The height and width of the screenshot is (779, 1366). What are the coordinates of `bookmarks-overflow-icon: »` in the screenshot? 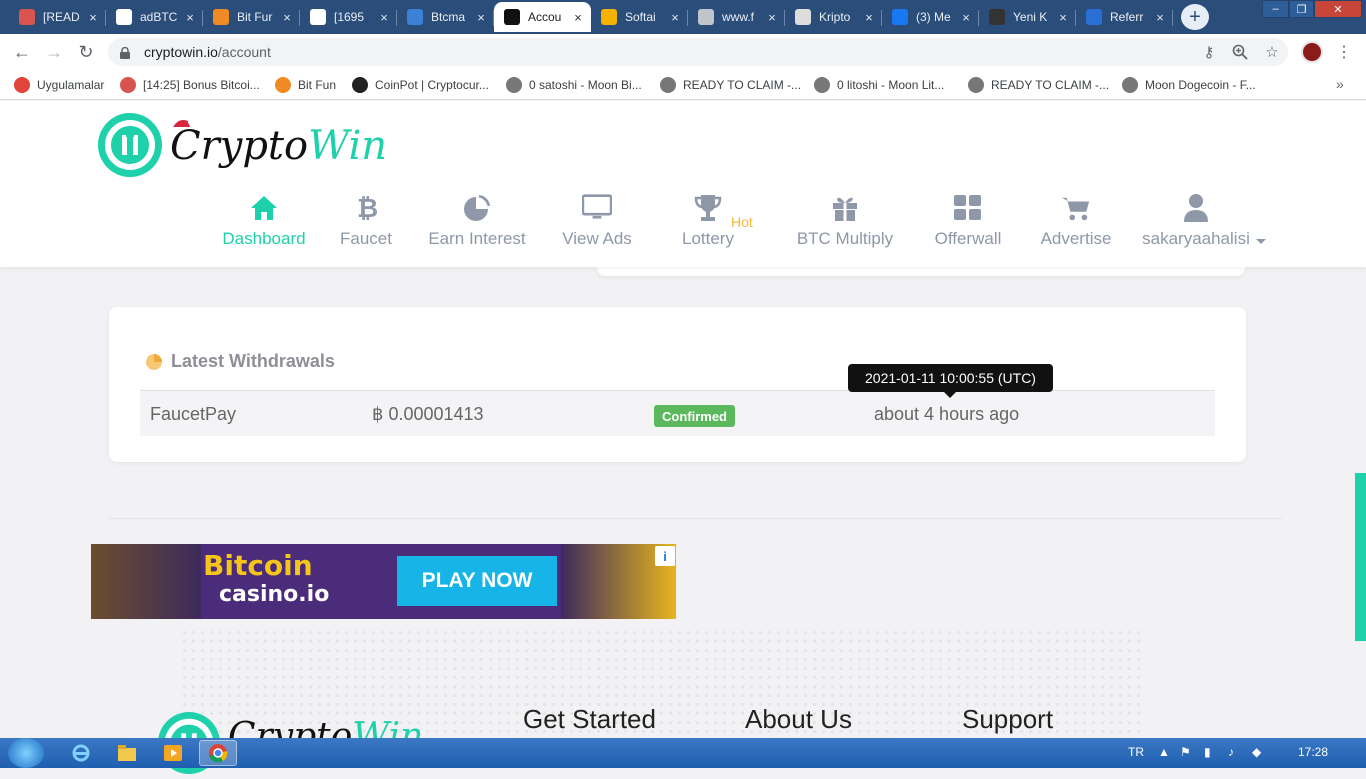 It's located at (1340, 84).